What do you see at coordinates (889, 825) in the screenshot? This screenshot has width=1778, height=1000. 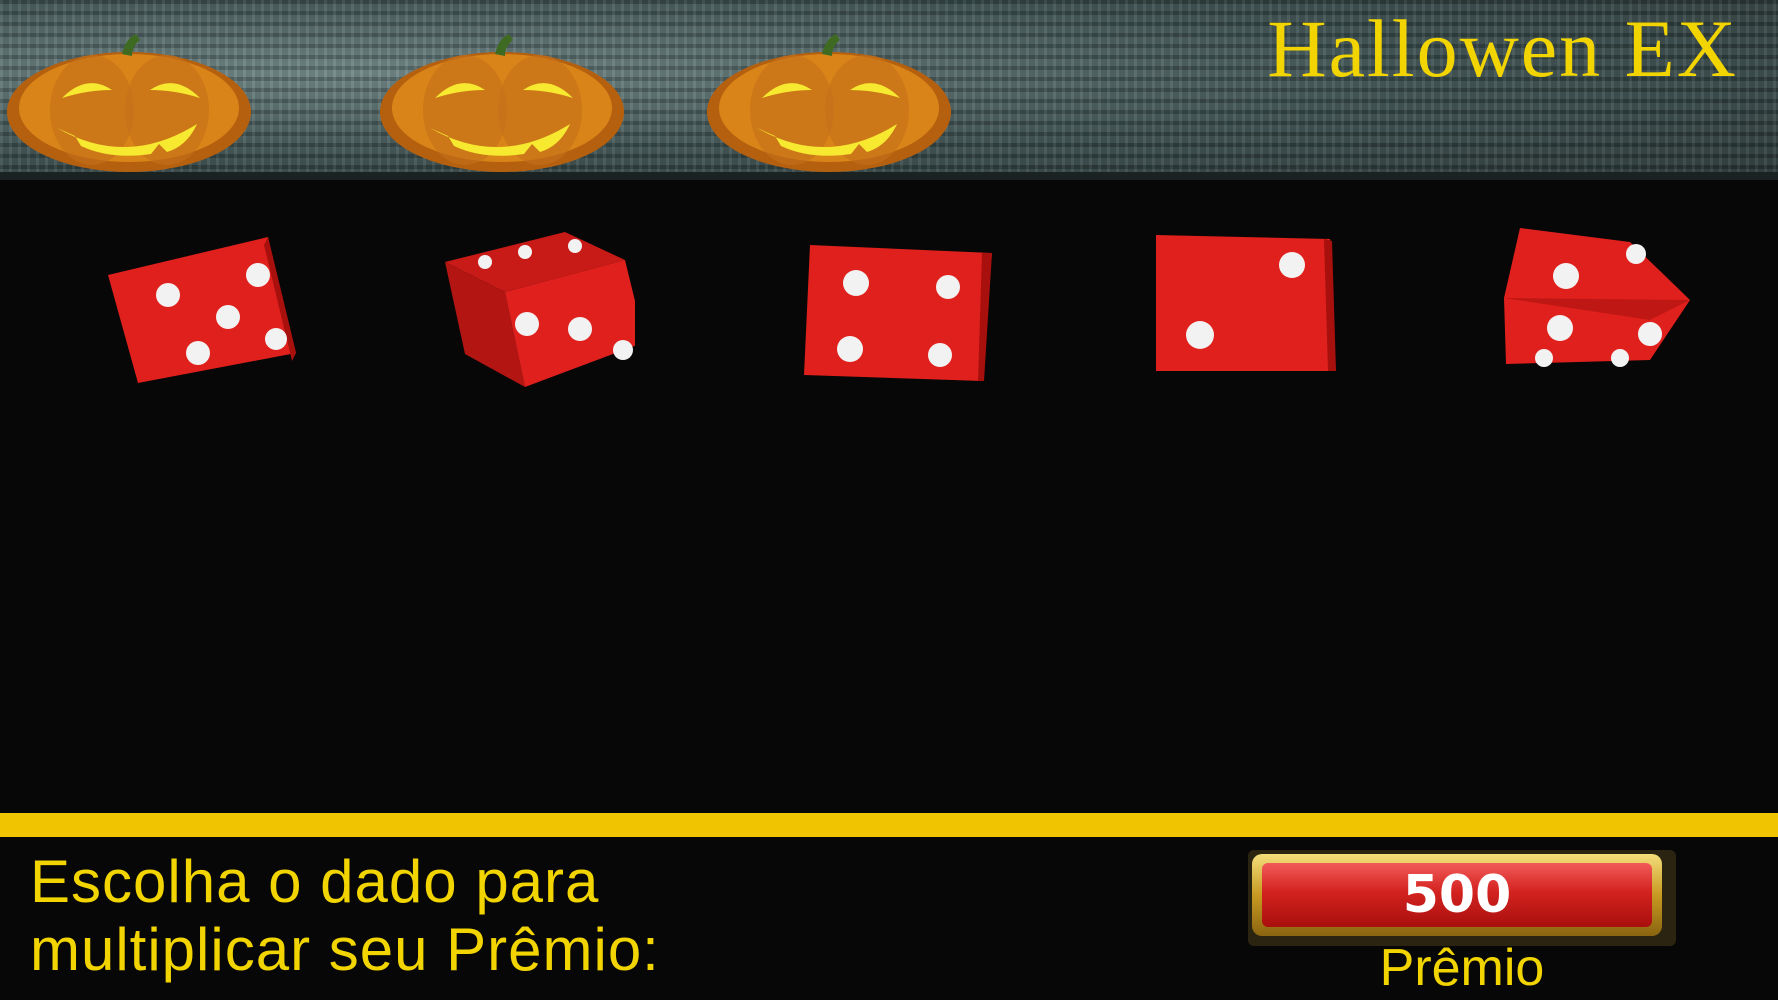 I see `footer-divider` at bounding box center [889, 825].